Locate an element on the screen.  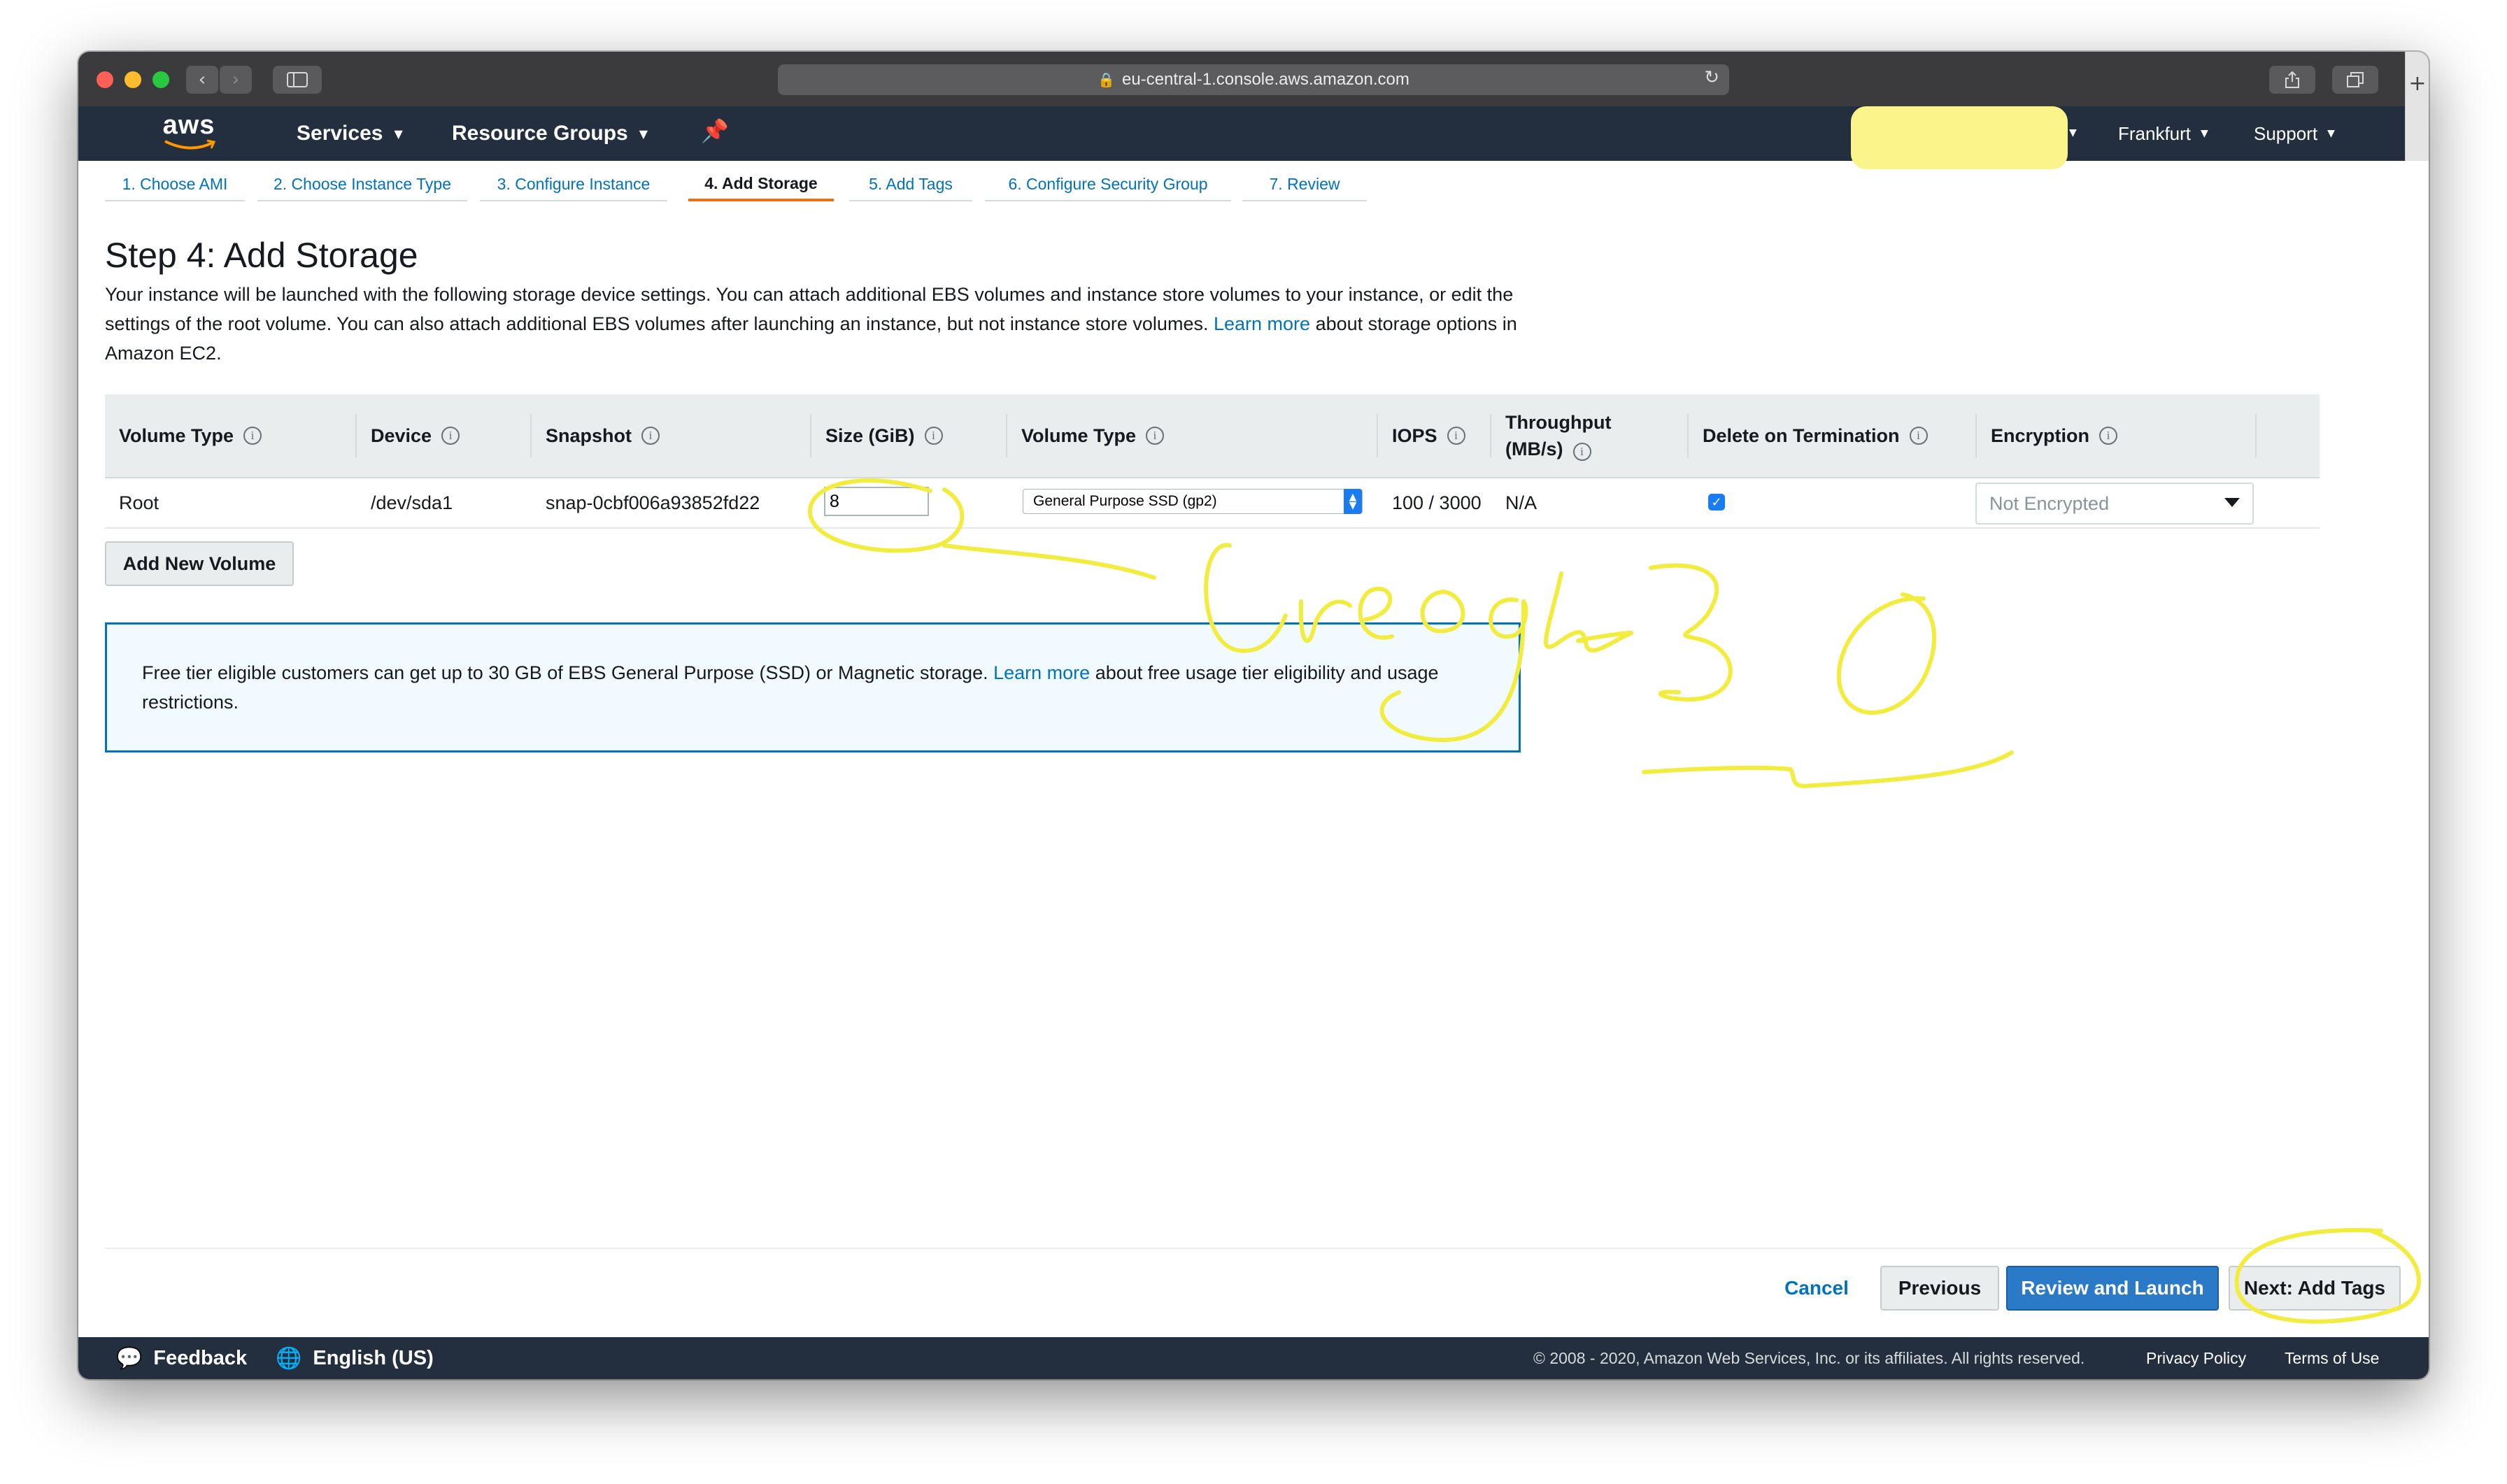
previous-button: Previous is located at coordinates (1939, 1288).